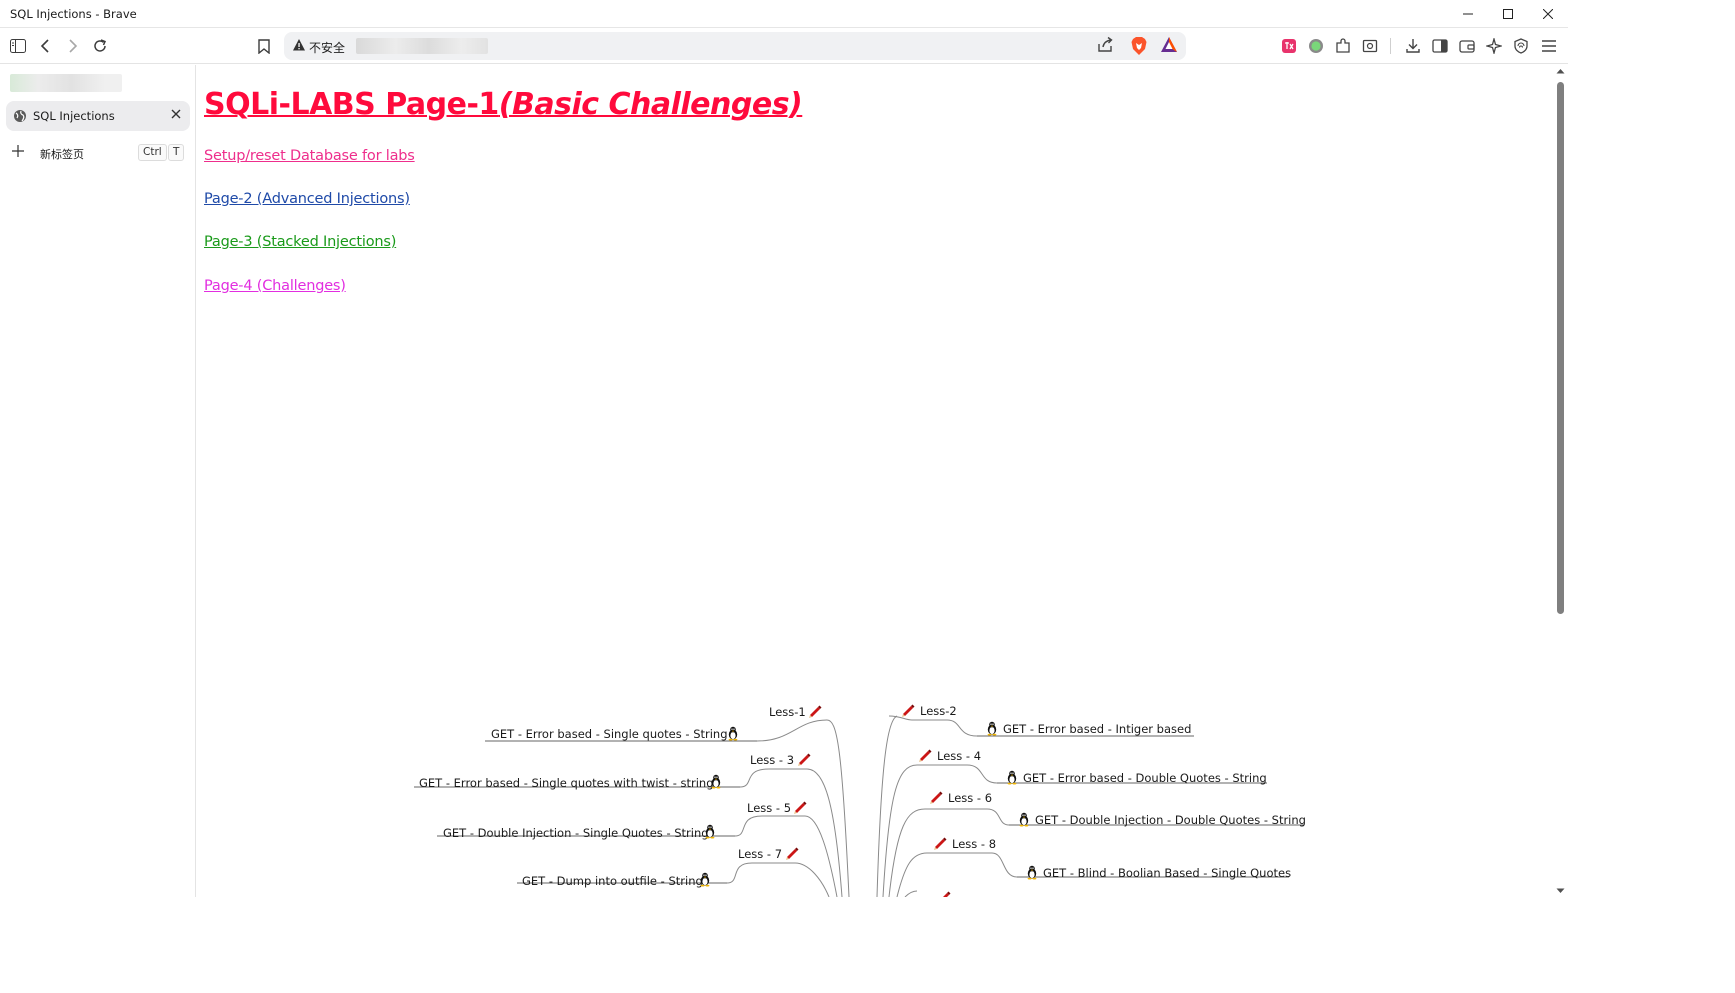 This screenshot has width=1735, height=993. I want to click on maximize-button, so click(1508, 14).